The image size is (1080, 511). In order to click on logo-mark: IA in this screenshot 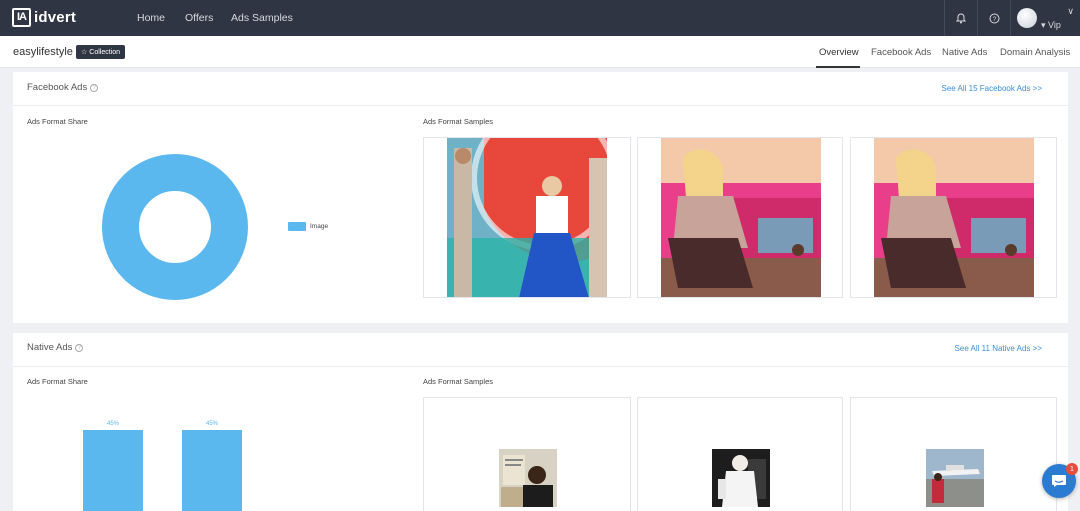, I will do `click(21, 17)`.